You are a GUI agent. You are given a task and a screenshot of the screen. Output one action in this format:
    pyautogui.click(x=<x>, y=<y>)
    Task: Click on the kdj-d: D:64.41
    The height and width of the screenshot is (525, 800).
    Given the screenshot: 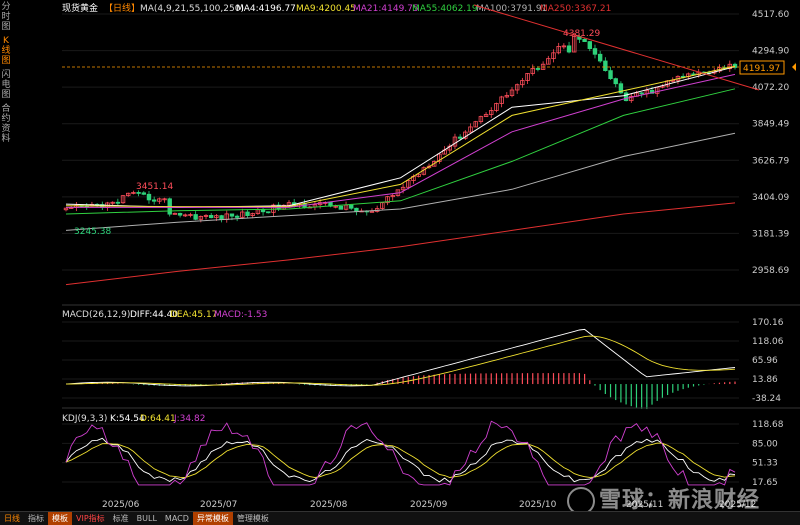 What is the action you would take?
    pyautogui.click(x=158, y=419)
    